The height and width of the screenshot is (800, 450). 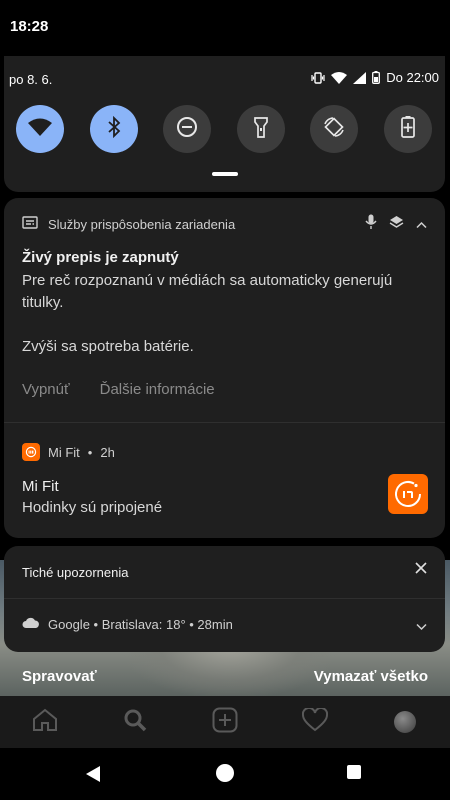 I want to click on shade-actions: Spravovať Vymazať všetko, so click(x=225, y=676).